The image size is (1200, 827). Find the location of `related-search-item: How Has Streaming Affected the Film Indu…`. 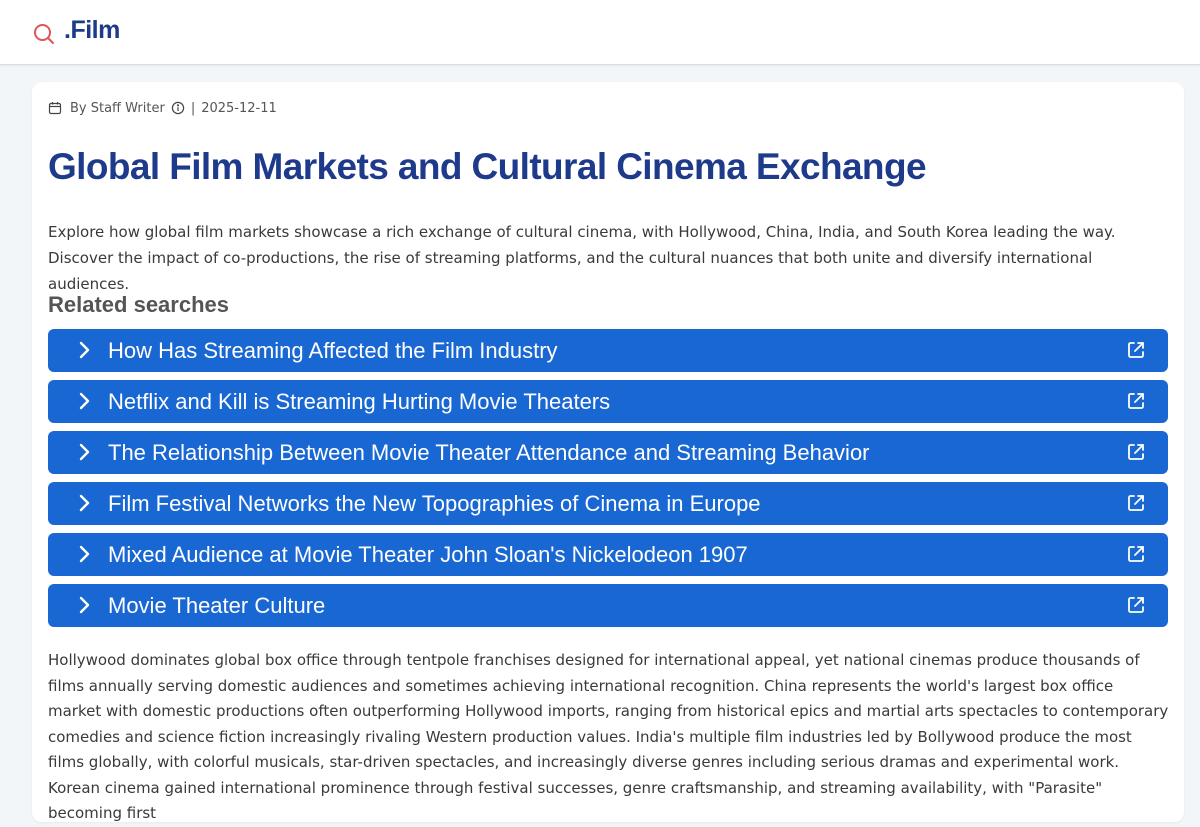

related-search-item: How Has Streaming Affected the Film Indu… is located at coordinates (608, 350).